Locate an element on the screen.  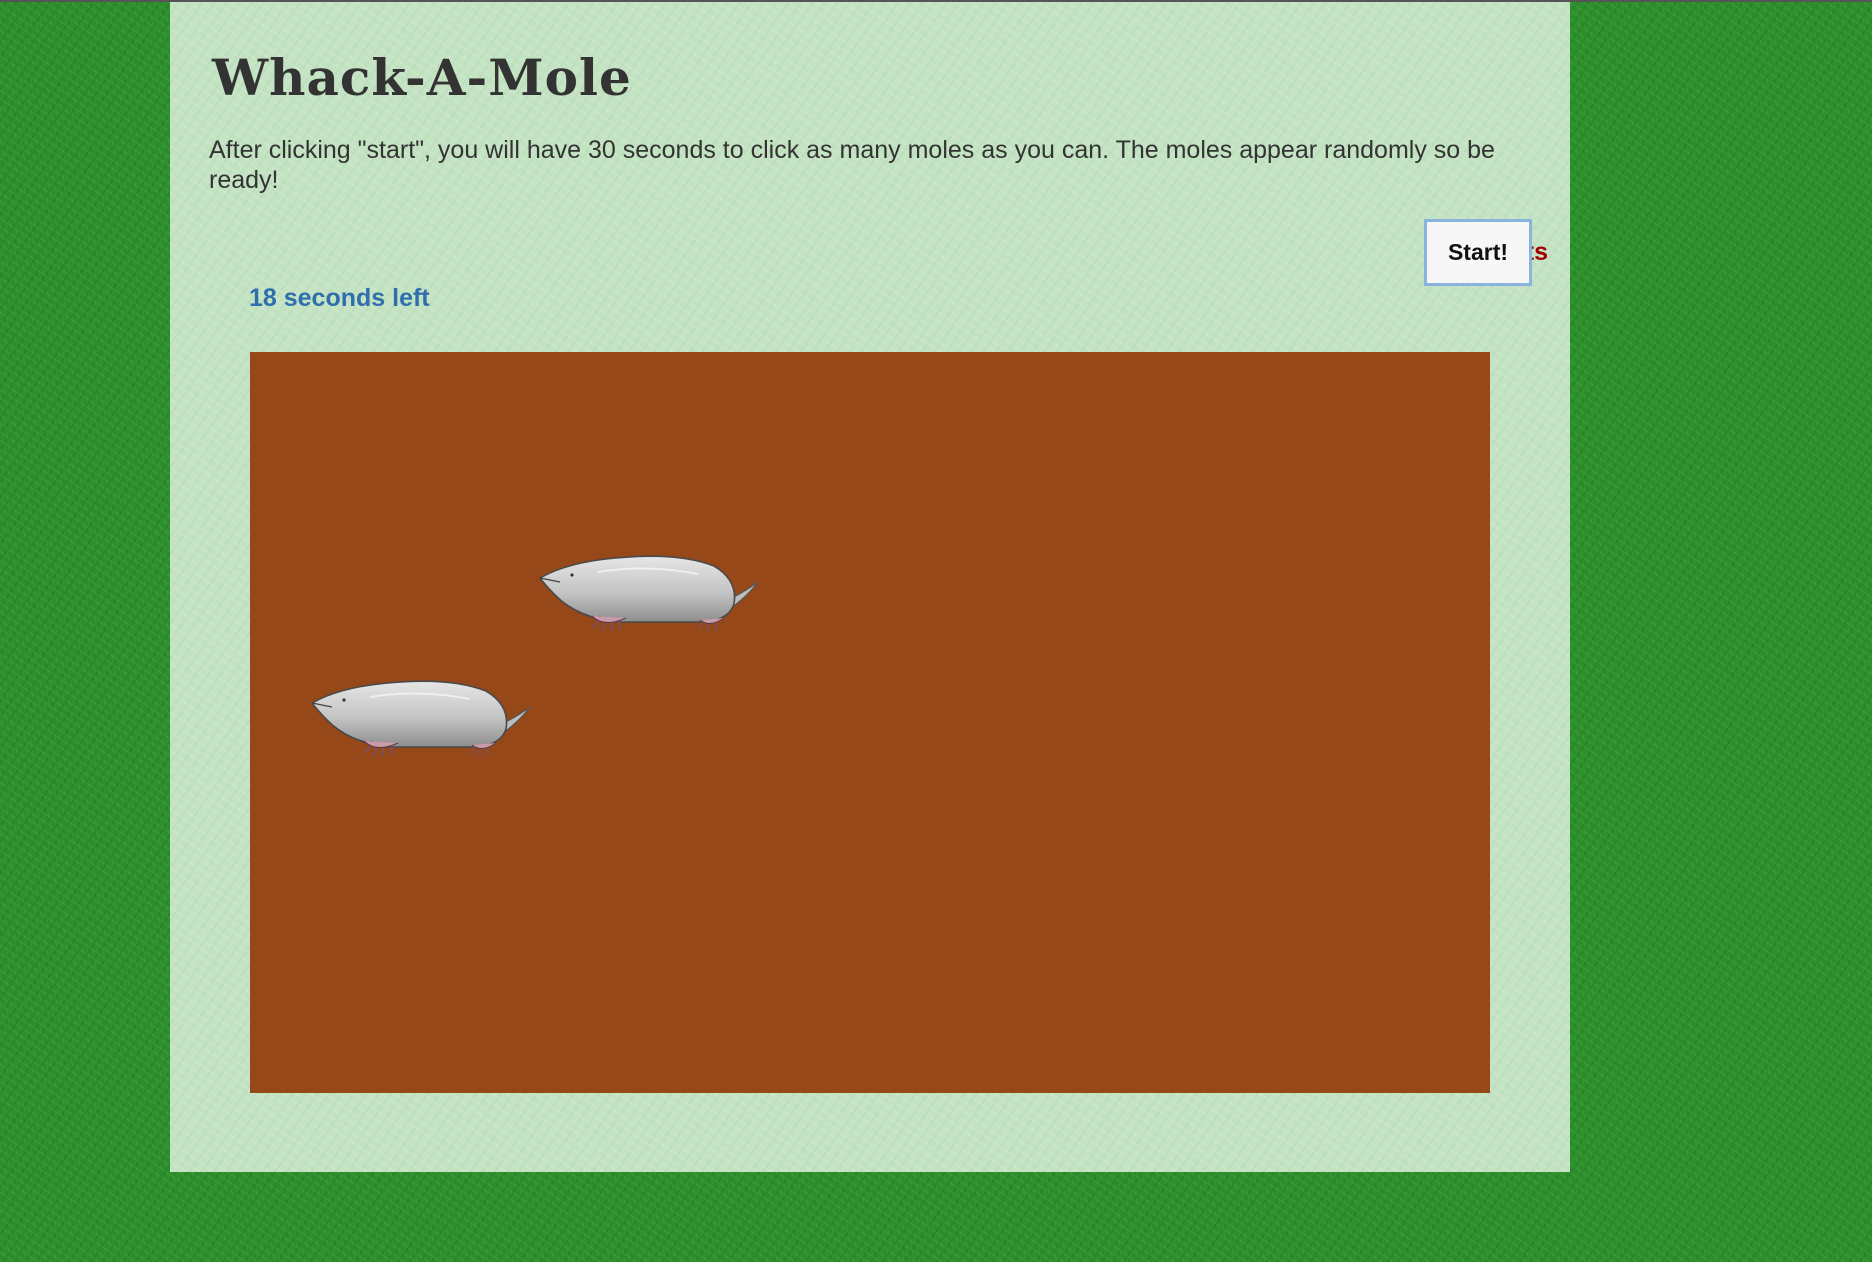
page-title: Whack-A-Mole is located at coordinates (422, 77).